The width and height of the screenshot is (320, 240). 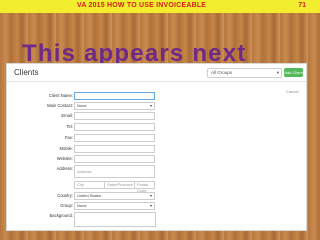 I want to click on background-label: Background:, so click(x=61, y=215).